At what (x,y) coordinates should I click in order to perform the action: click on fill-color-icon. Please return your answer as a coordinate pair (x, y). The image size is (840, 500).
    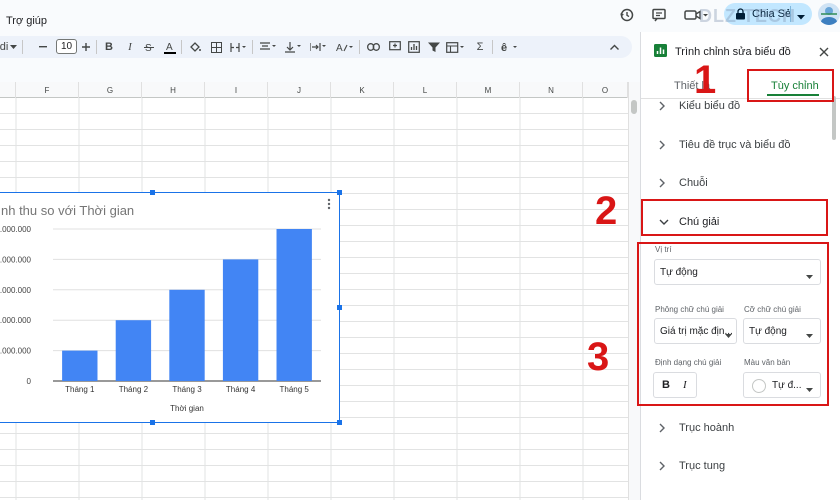
    Looking at the image, I should click on (195, 47).